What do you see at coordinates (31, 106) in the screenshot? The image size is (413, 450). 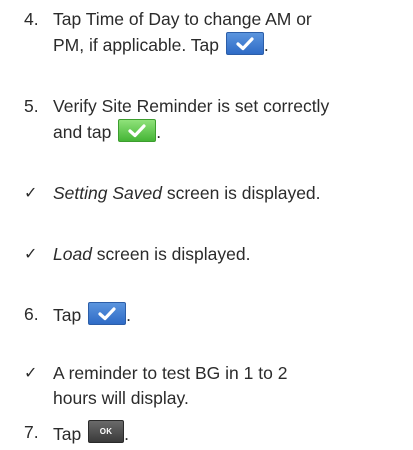 I see `step-number: 5.` at bounding box center [31, 106].